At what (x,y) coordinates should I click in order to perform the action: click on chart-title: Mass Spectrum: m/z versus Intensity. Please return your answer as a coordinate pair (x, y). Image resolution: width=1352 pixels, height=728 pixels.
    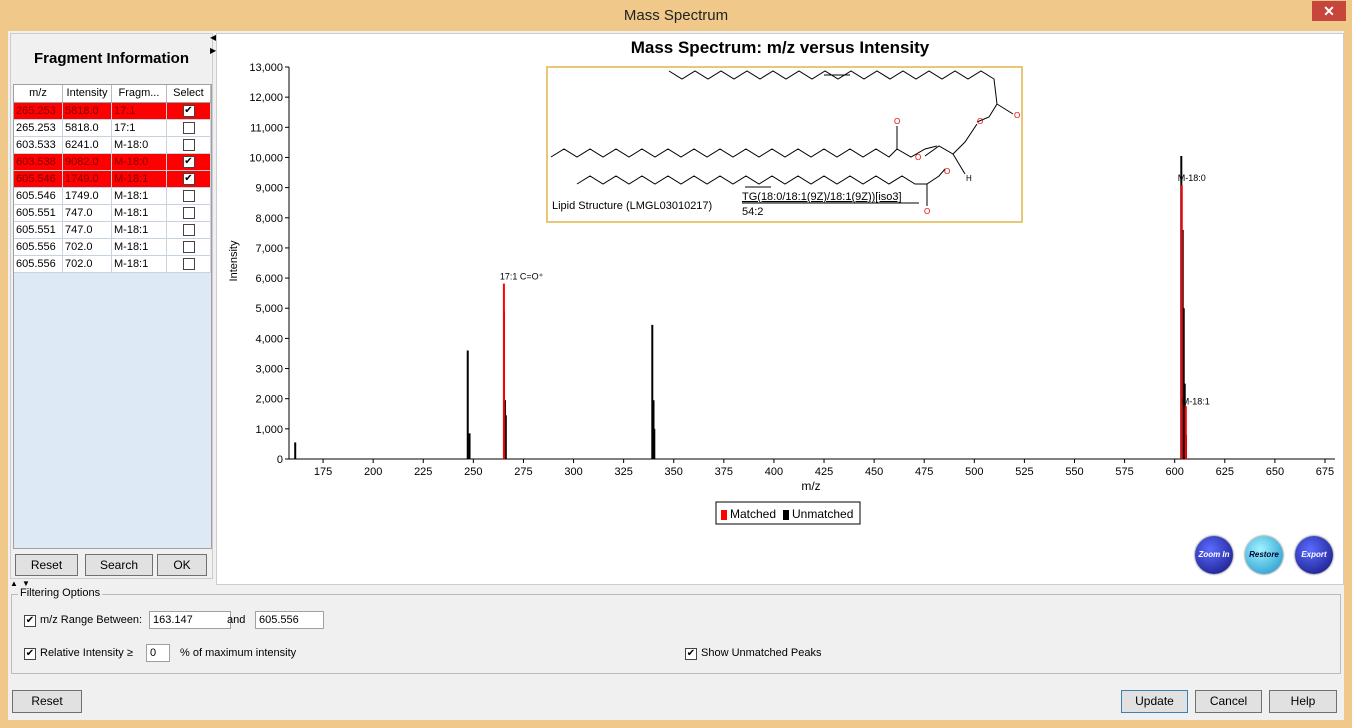
    Looking at the image, I should click on (780, 47).